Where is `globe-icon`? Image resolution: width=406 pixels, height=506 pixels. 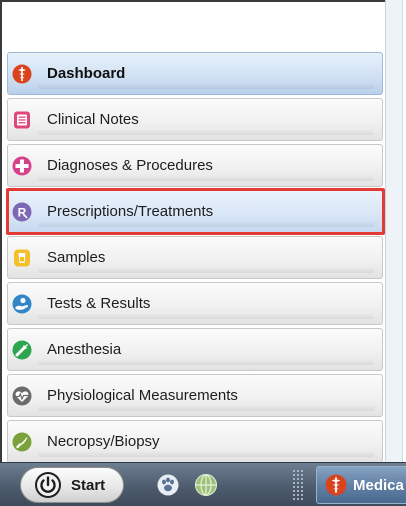
globe-icon is located at coordinates (206, 485).